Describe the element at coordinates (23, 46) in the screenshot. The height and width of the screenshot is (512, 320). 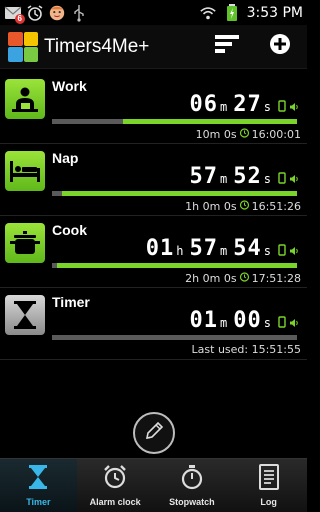
I see `app-logo-icon` at that location.